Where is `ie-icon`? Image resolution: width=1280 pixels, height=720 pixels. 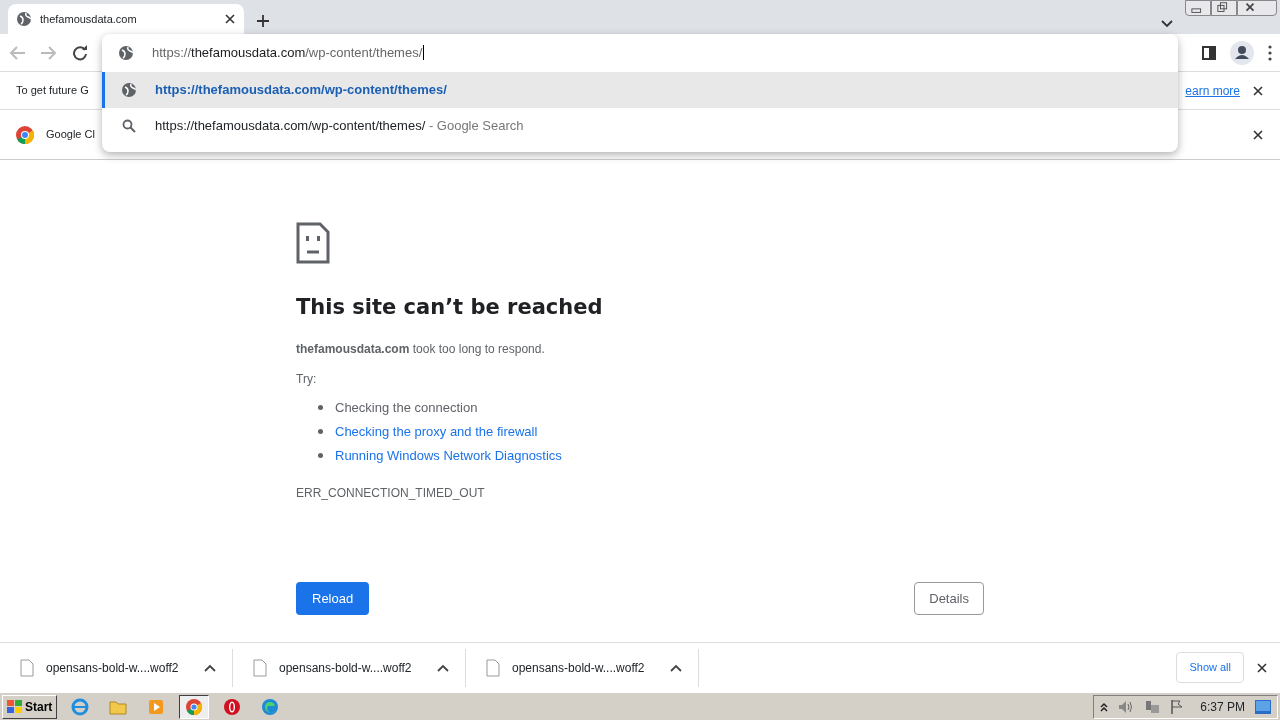
ie-icon is located at coordinates (80, 706).